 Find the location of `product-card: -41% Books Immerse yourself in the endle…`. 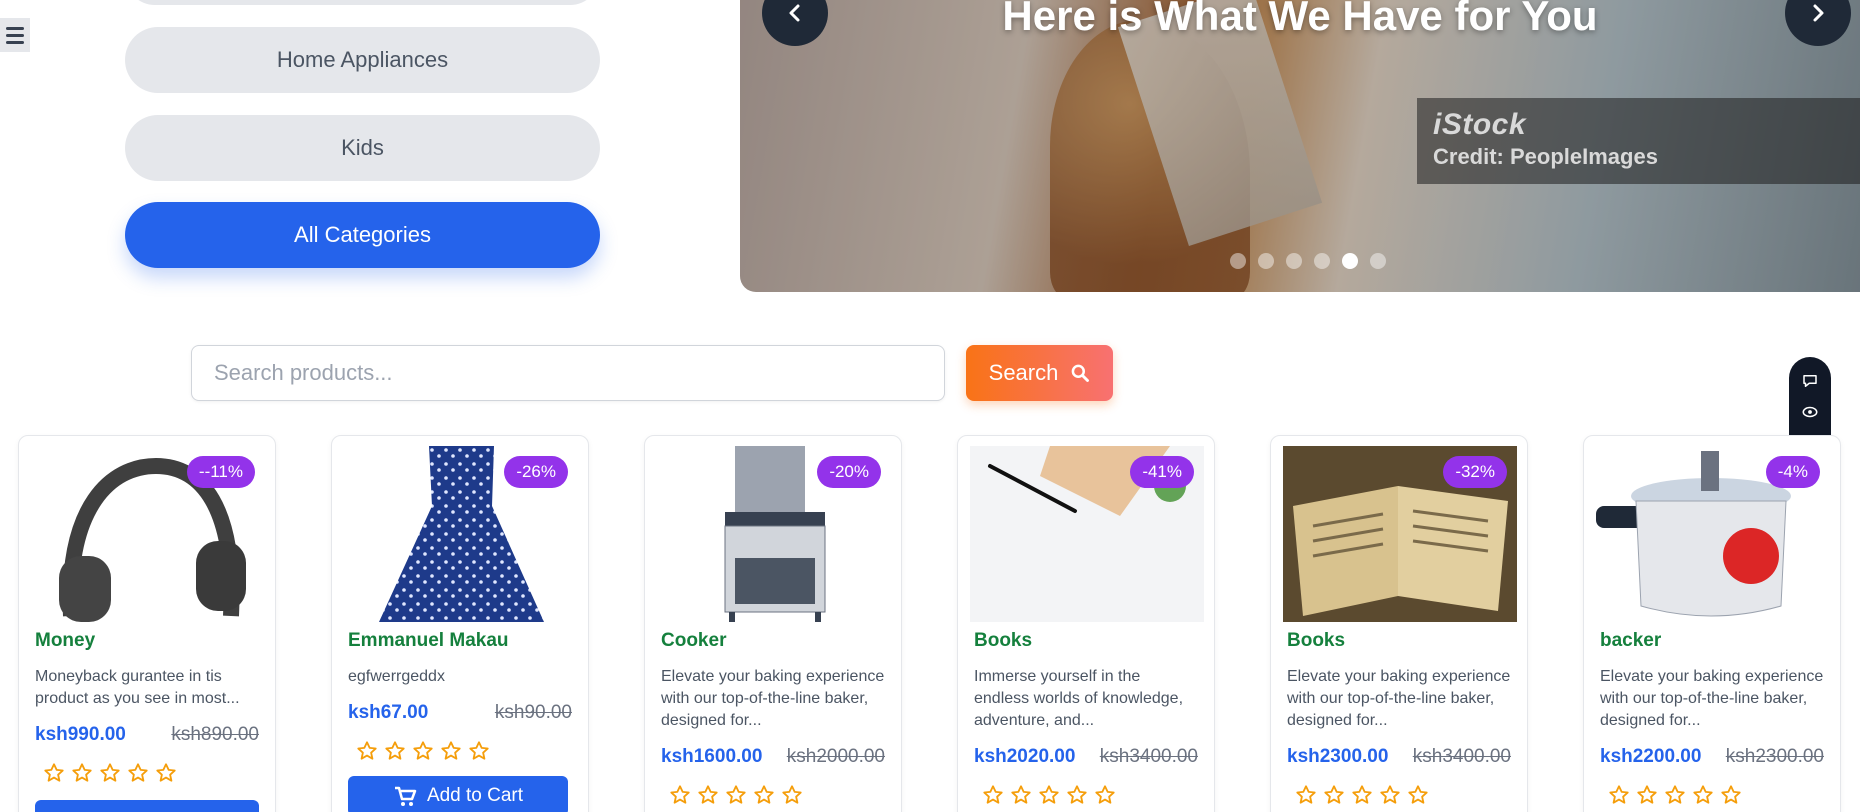

product-card: -41% Books Immerse yourself in the endle… is located at coordinates (1086, 623).